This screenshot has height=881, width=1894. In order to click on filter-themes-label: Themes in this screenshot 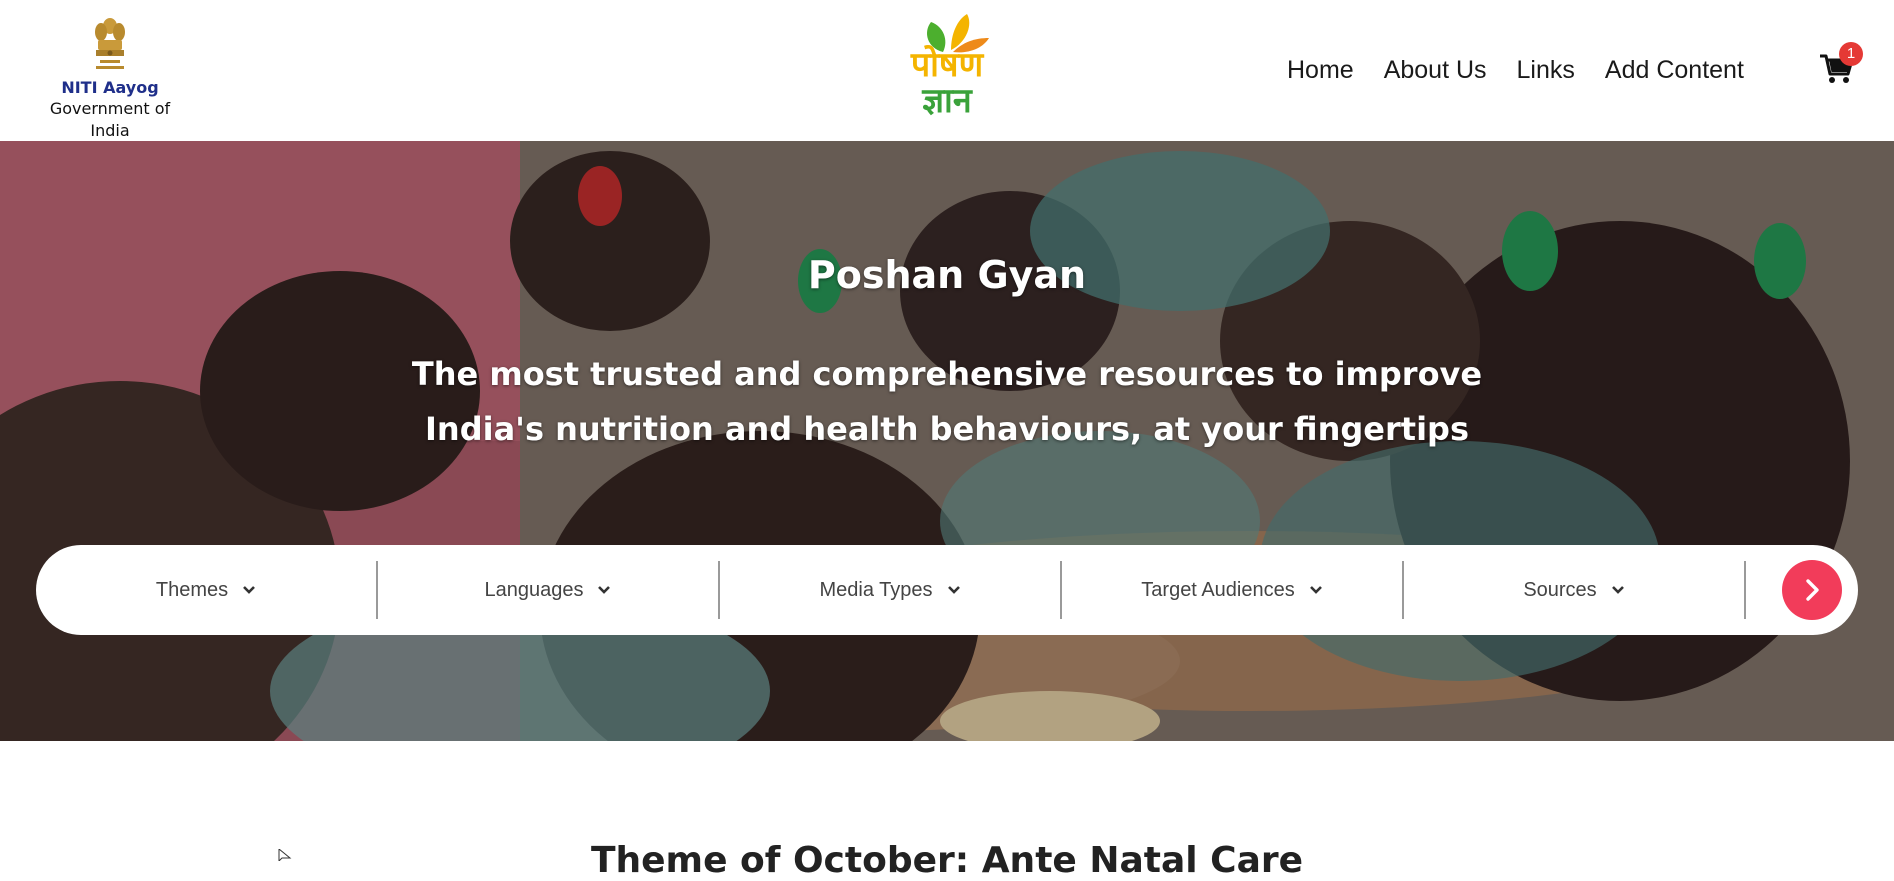, I will do `click(192, 589)`.